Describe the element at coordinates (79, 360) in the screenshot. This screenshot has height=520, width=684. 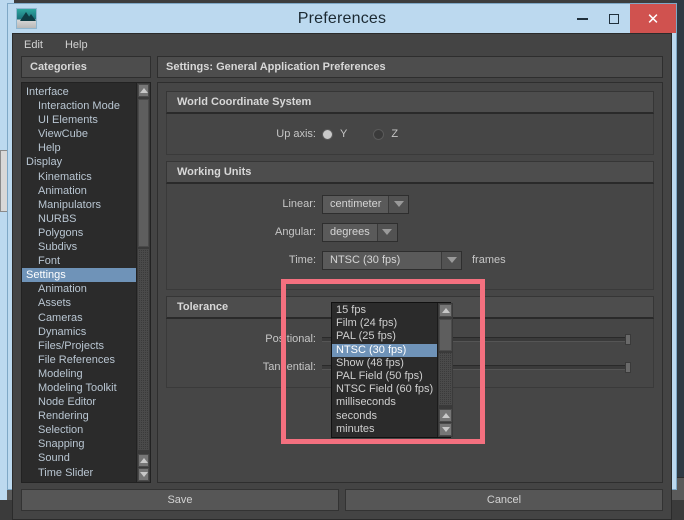
I see `sidebar-item-file-references: File References` at that location.